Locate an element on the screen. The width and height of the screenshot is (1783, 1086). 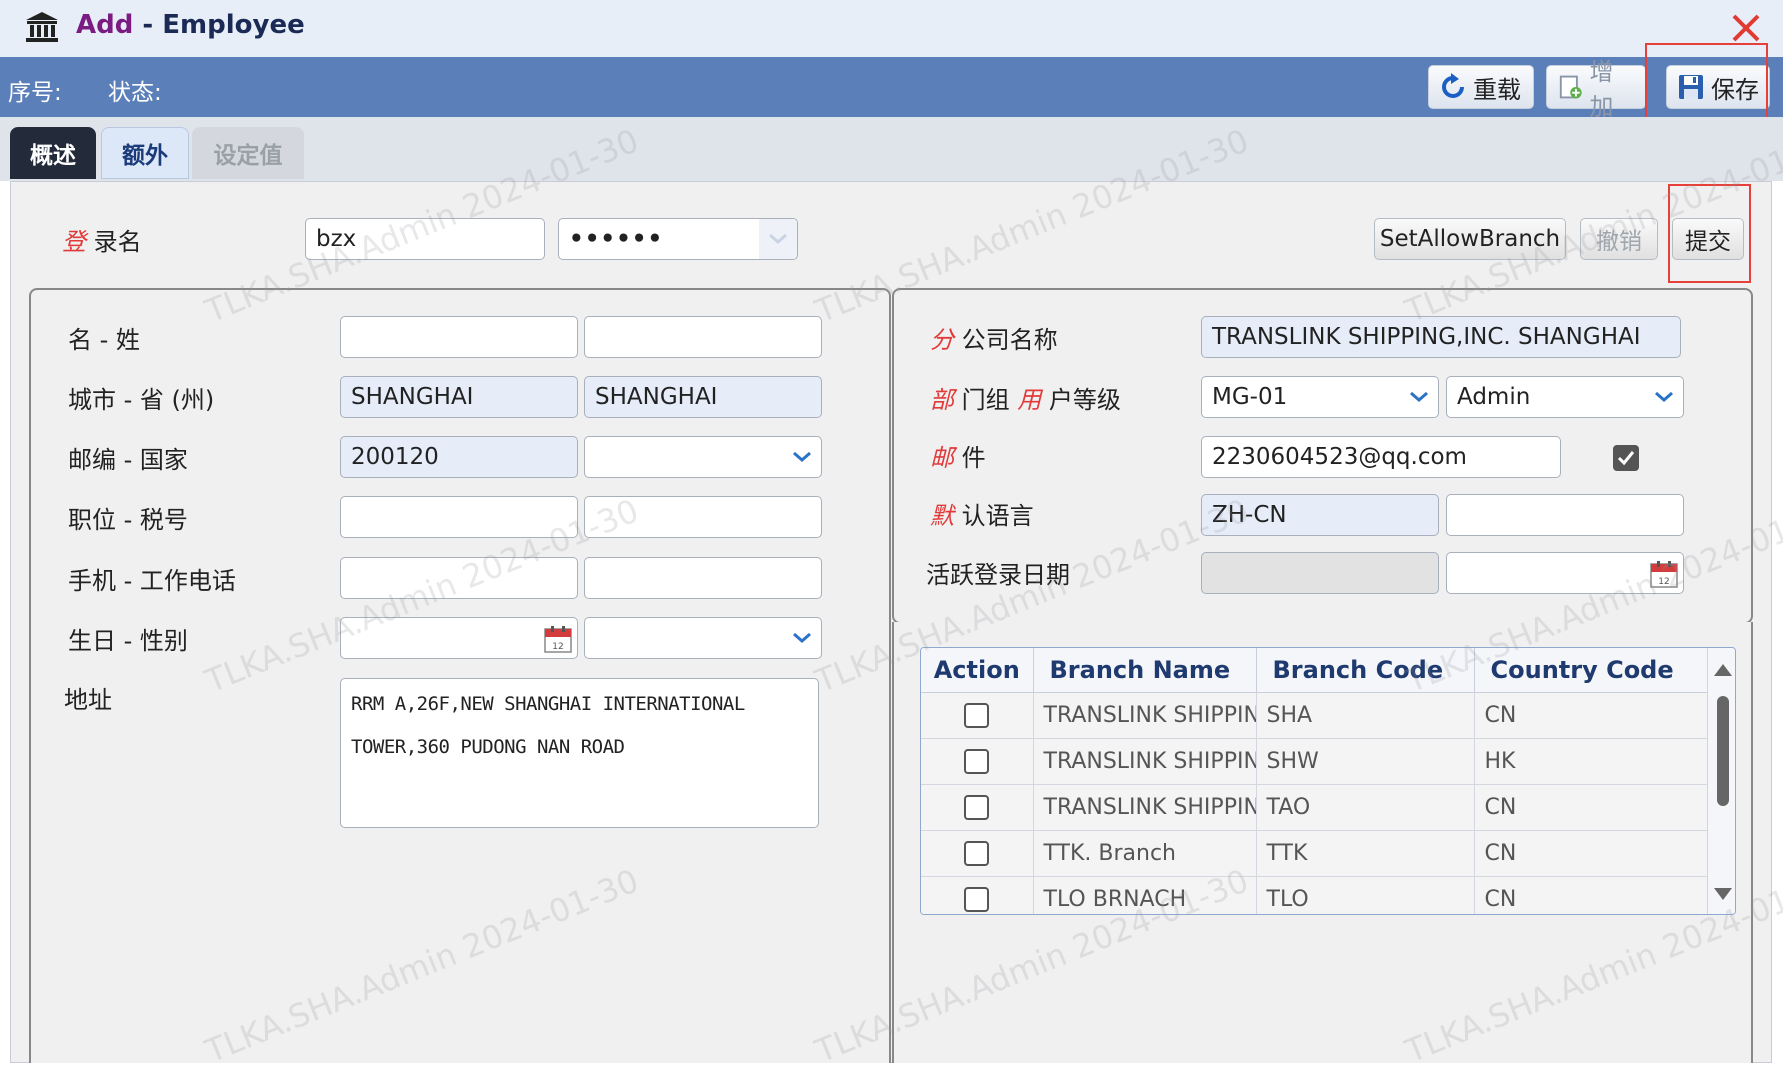
scroll-up-arrow-icon is located at coordinates (1723, 670).